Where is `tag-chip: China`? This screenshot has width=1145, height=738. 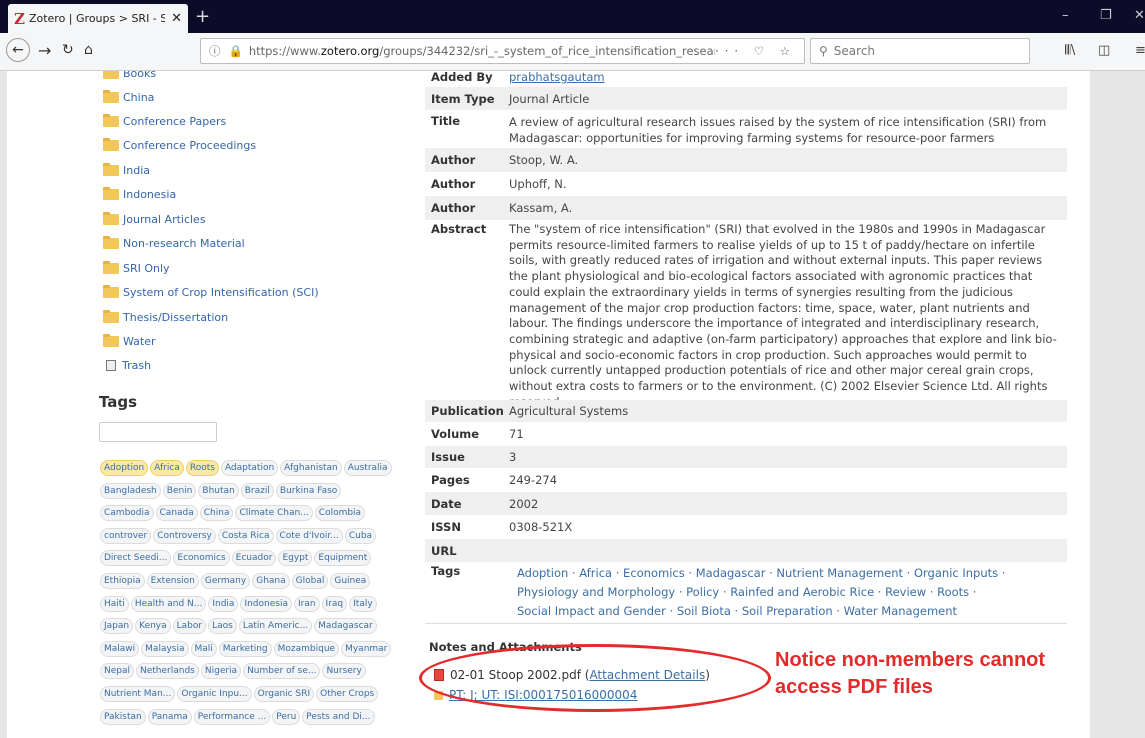
tag-chip: China is located at coordinates (216, 513).